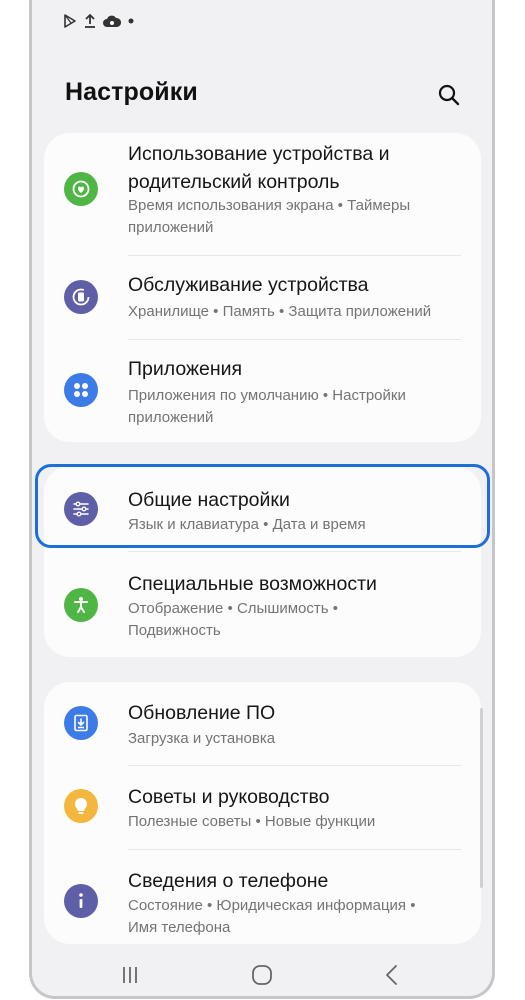  Describe the element at coordinates (179, 927) in the screenshot. I see `list-item-subtitle: Имя телефона` at that location.